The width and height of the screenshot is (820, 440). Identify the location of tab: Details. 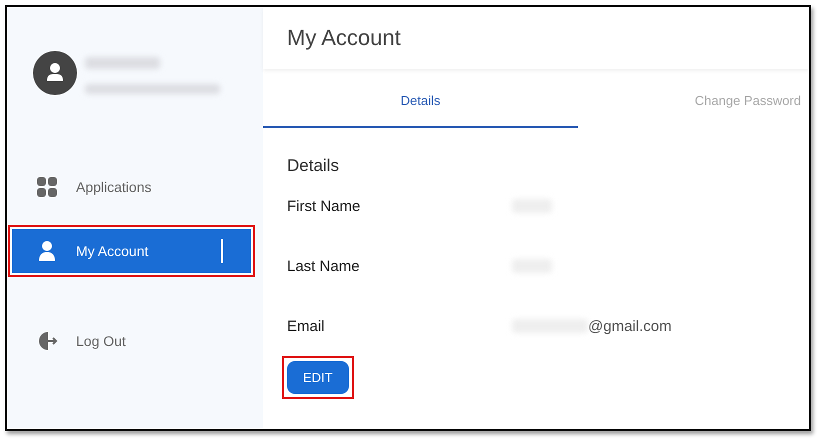
(420, 100).